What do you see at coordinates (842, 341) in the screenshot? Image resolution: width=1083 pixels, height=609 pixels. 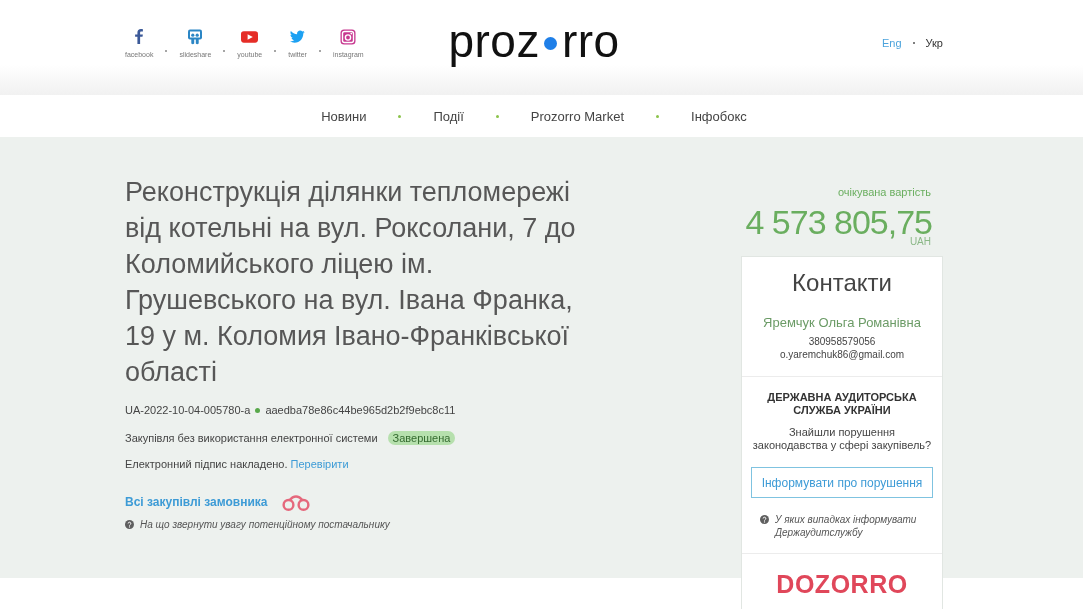 I see `contact-phone: 380958579056` at bounding box center [842, 341].